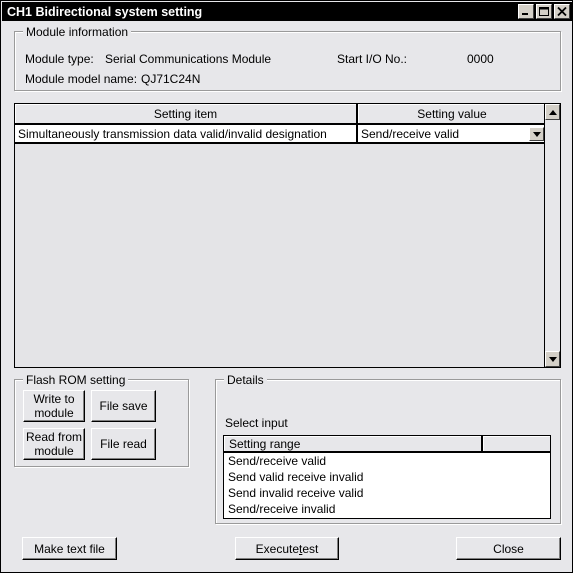  I want to click on module-model-label: Module model name:, so click(81, 79).